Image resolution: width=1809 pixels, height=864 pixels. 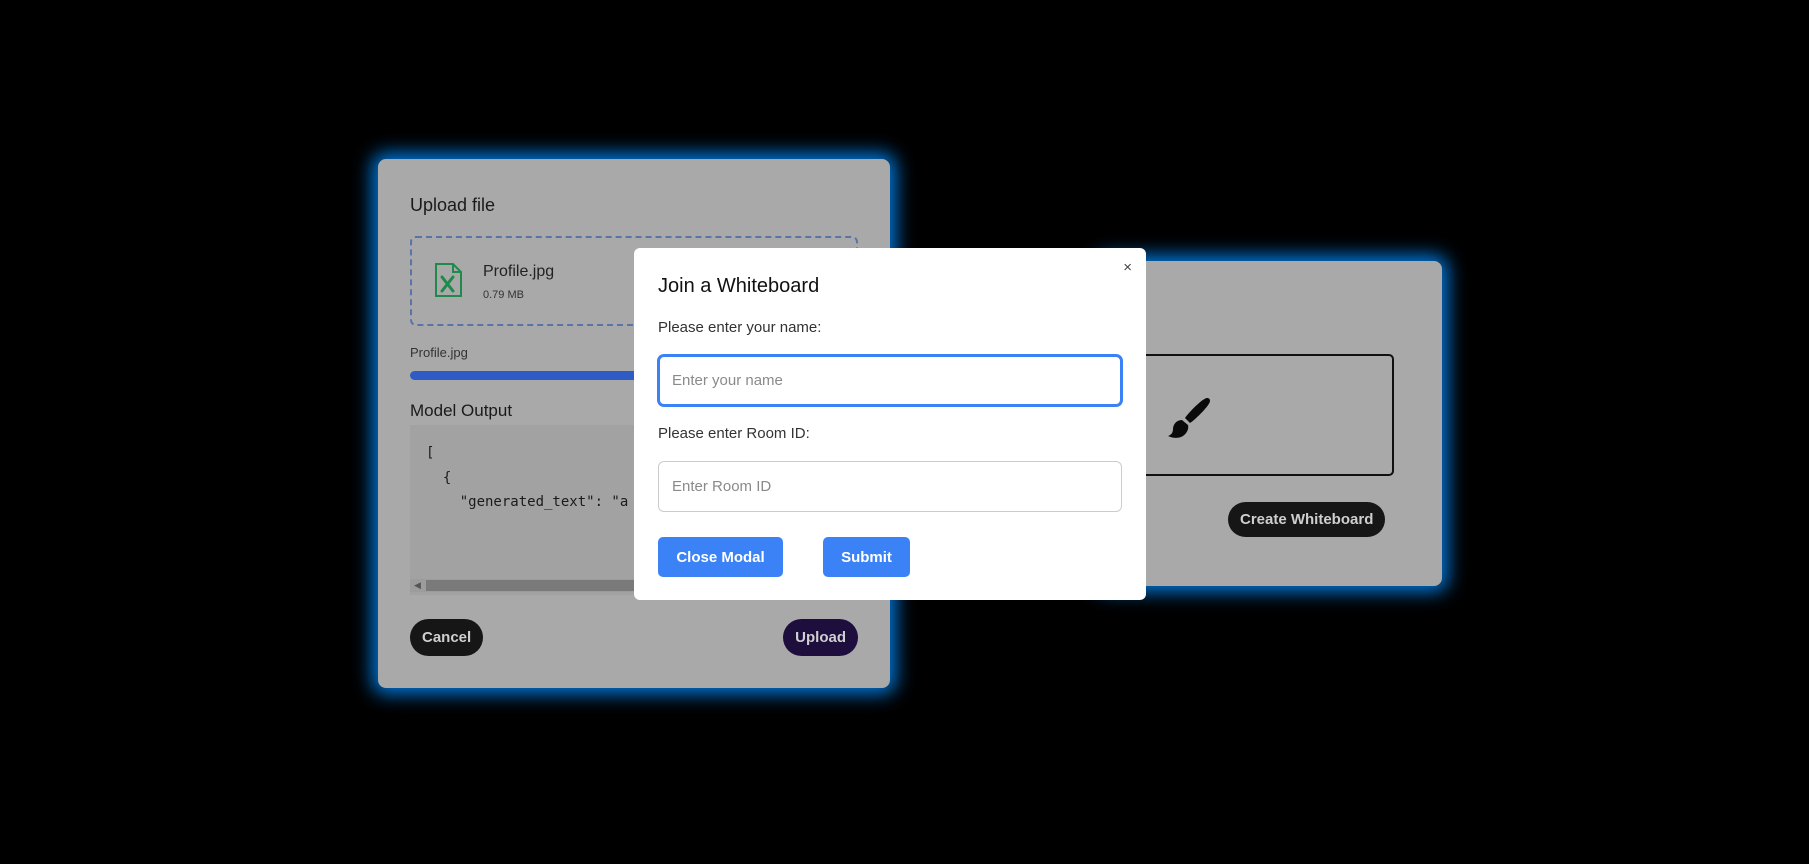 What do you see at coordinates (461, 410) in the screenshot?
I see `model-output-title: Model Output` at bounding box center [461, 410].